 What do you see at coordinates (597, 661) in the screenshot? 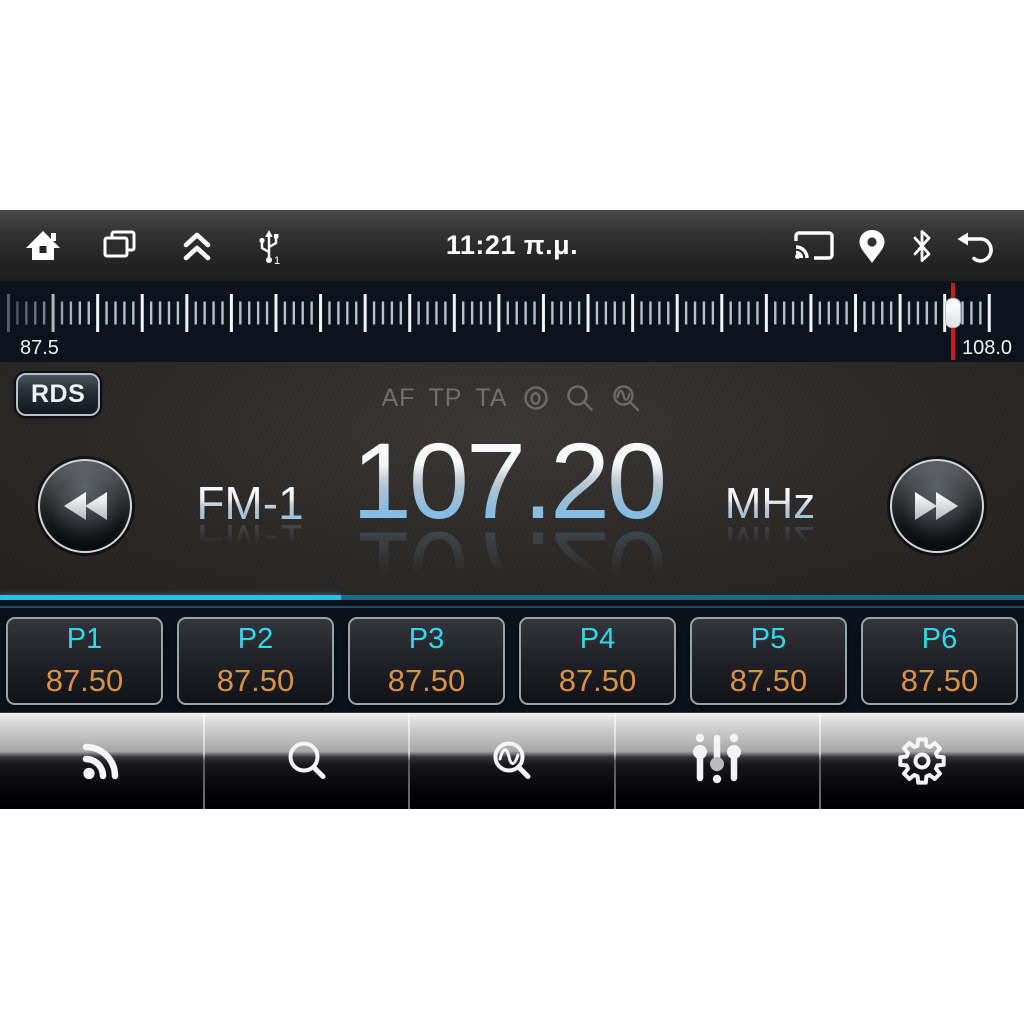
I see `preset-button-4: P4 87.50` at bounding box center [597, 661].